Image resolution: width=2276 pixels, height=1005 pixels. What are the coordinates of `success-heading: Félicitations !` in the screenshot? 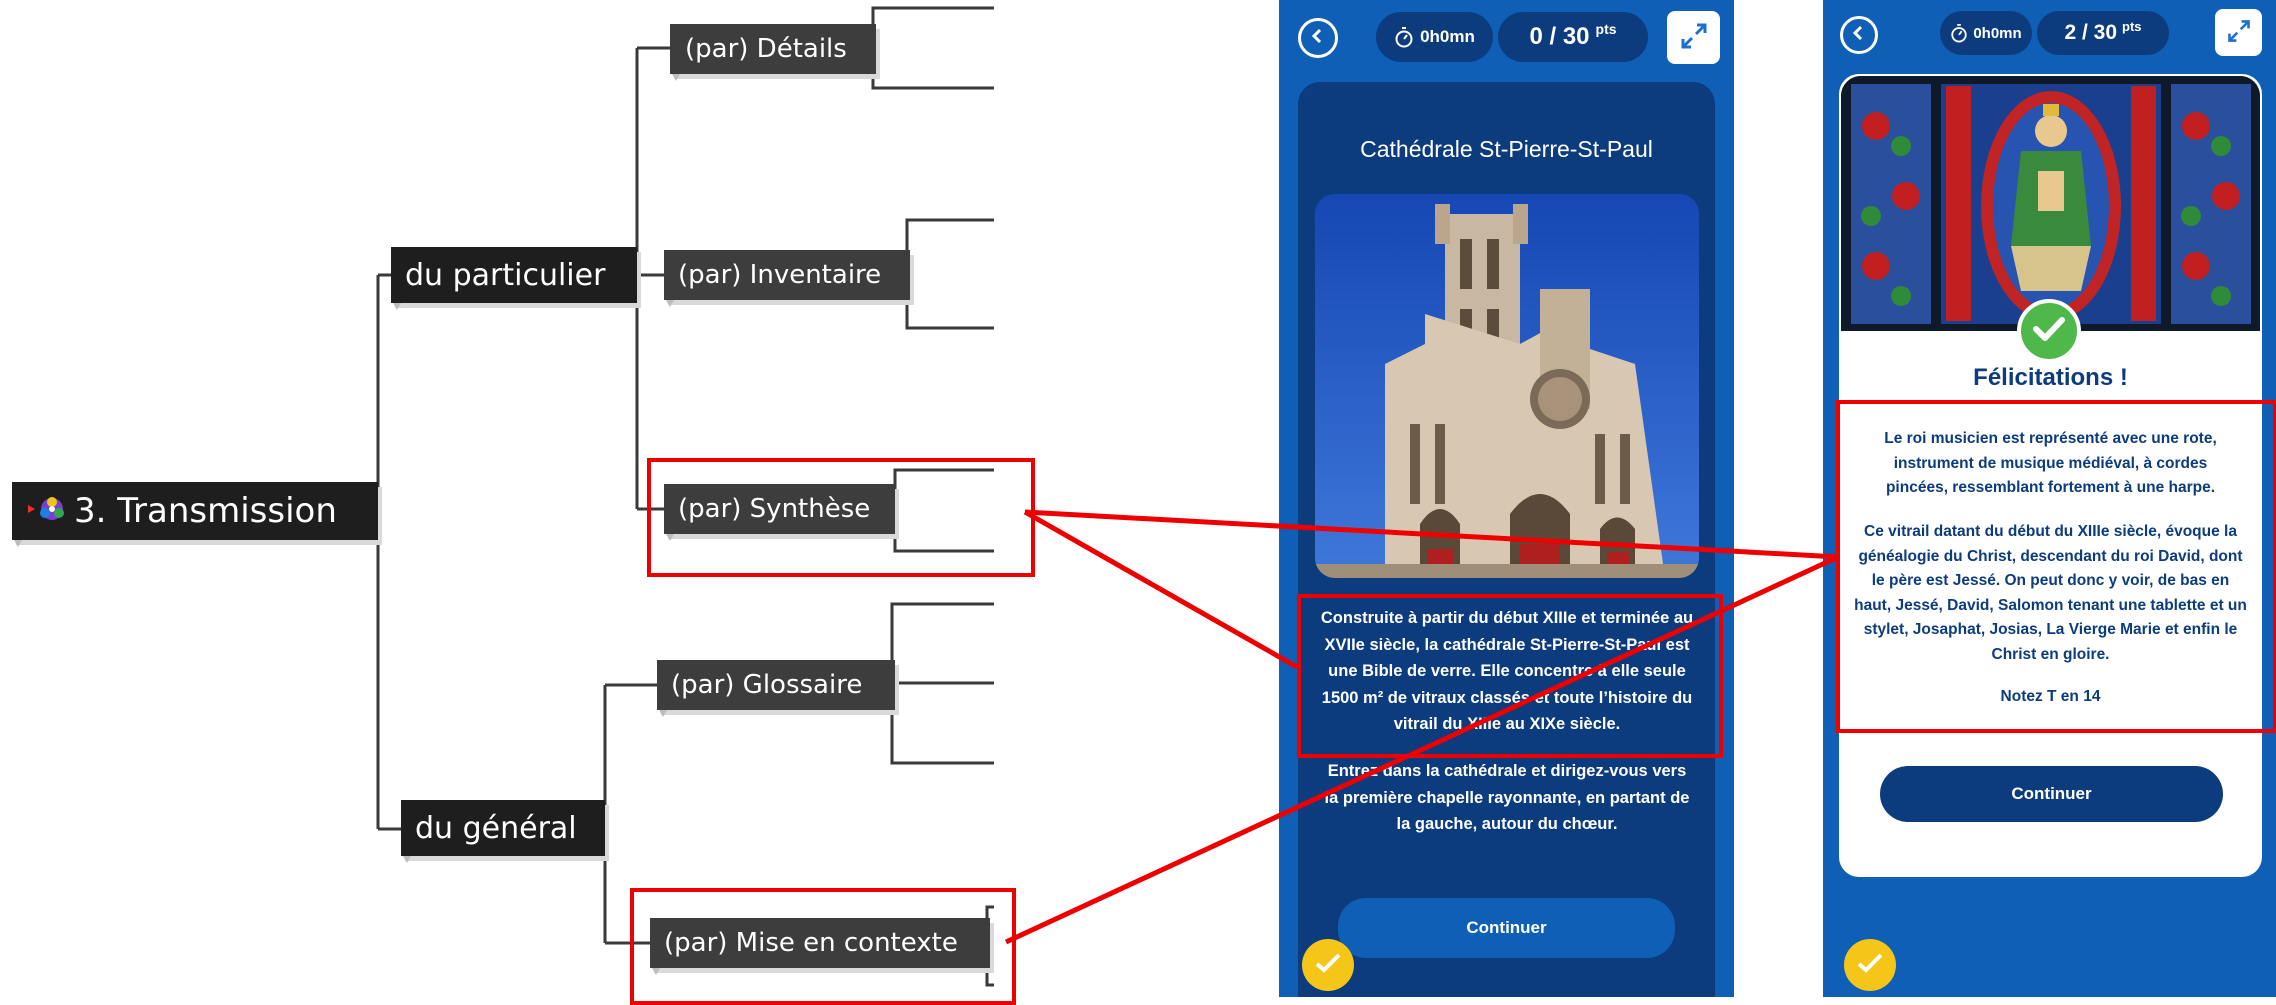 It's located at (2050, 377).